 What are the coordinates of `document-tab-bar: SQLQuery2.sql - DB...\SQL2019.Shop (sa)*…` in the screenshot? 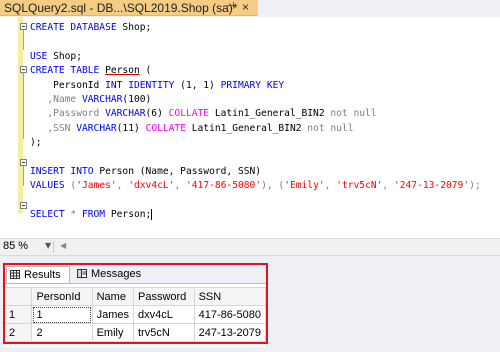 It's located at (250, 8).